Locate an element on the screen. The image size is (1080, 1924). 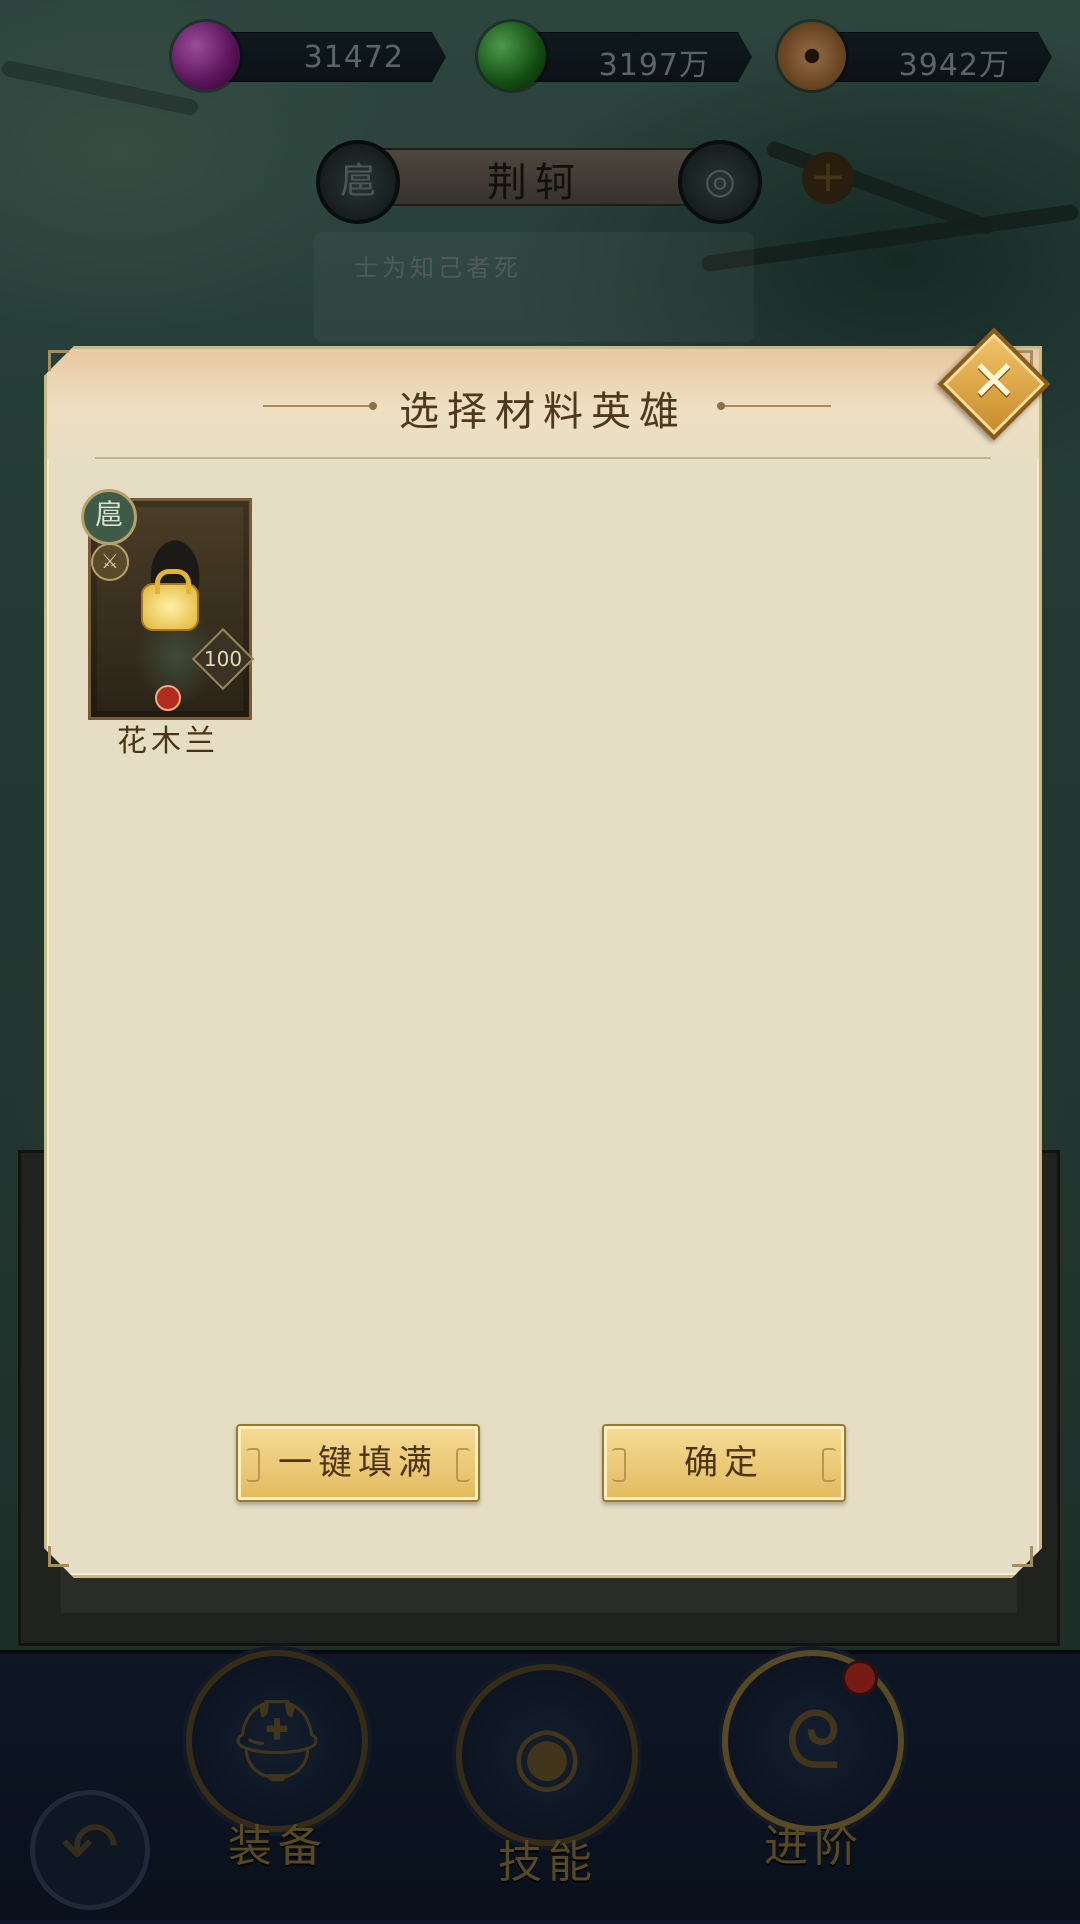
crossed-swords-icon: ⚔ is located at coordinates (110, 562).